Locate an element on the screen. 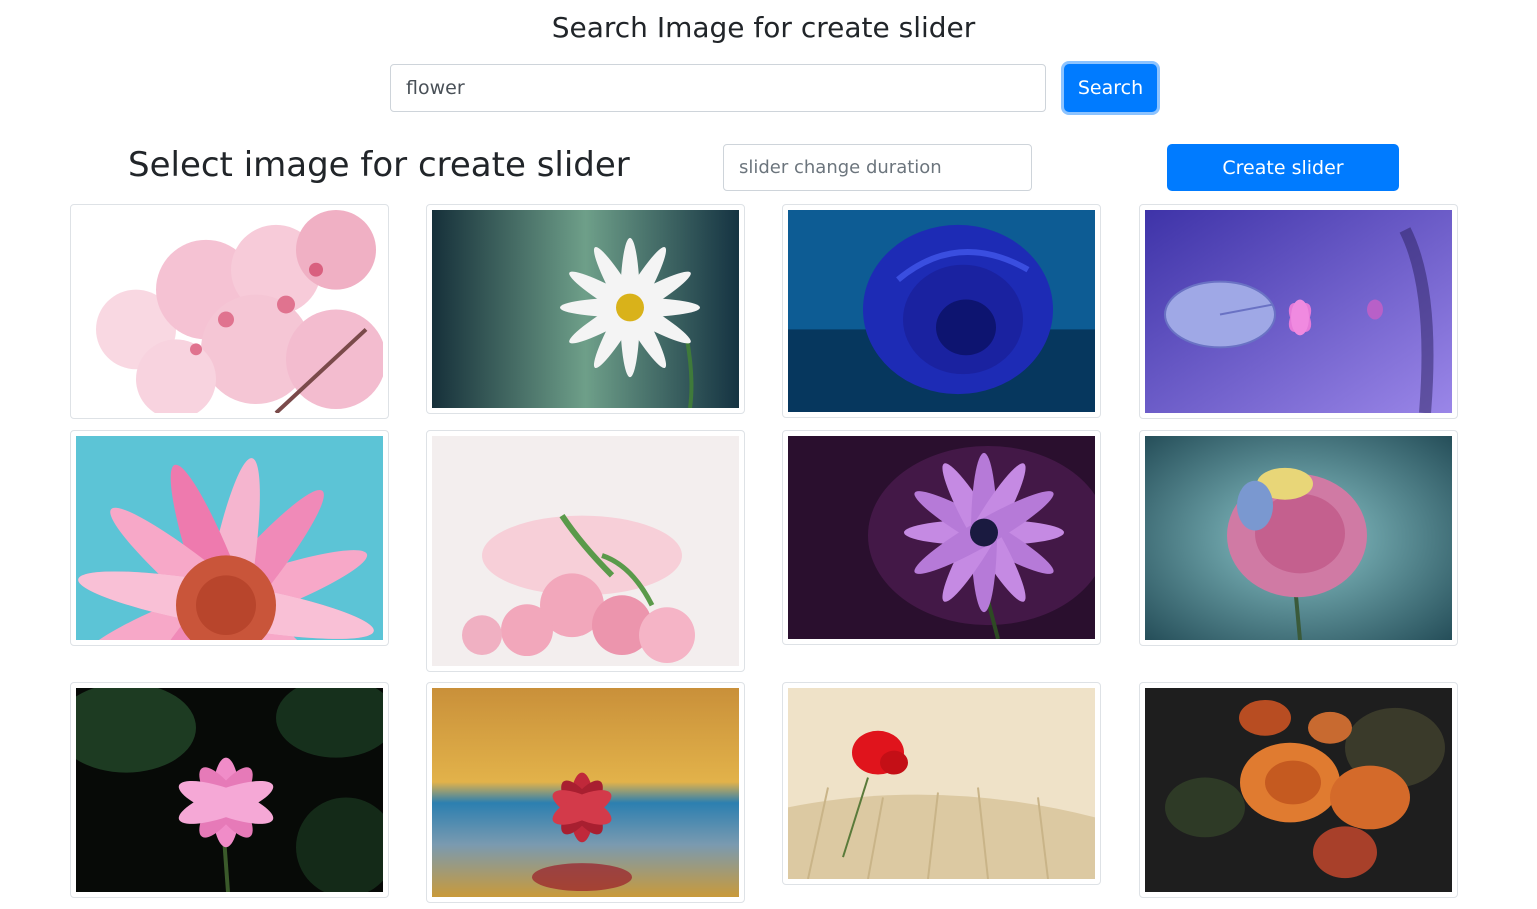 Image resolution: width=1537 pixels, height=909 pixels. image-blue-rose is located at coordinates (941, 311).